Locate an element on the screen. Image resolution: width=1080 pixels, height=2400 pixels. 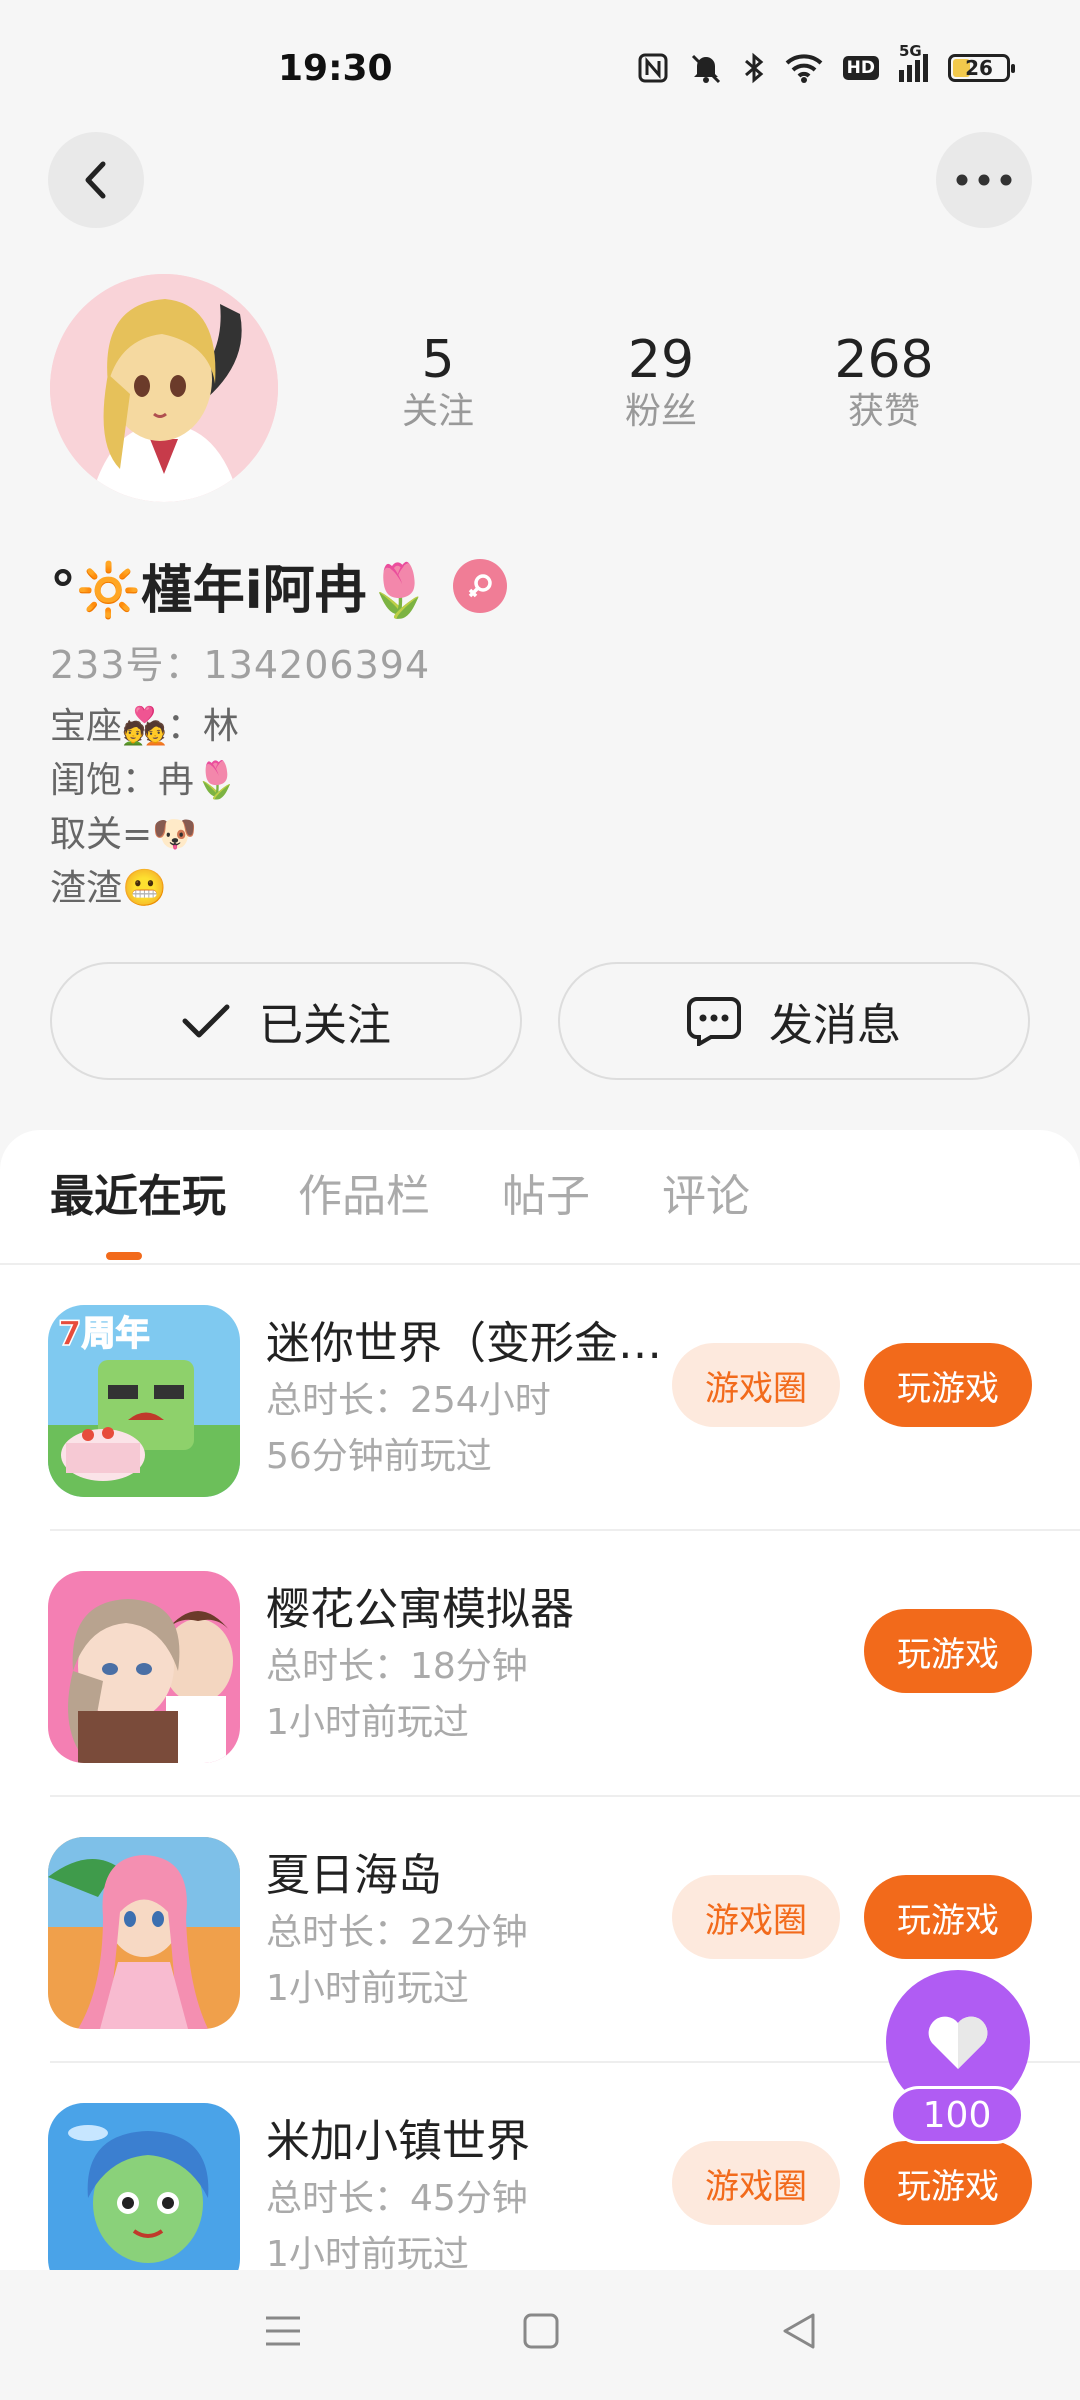
back-button is located at coordinates (96, 180).